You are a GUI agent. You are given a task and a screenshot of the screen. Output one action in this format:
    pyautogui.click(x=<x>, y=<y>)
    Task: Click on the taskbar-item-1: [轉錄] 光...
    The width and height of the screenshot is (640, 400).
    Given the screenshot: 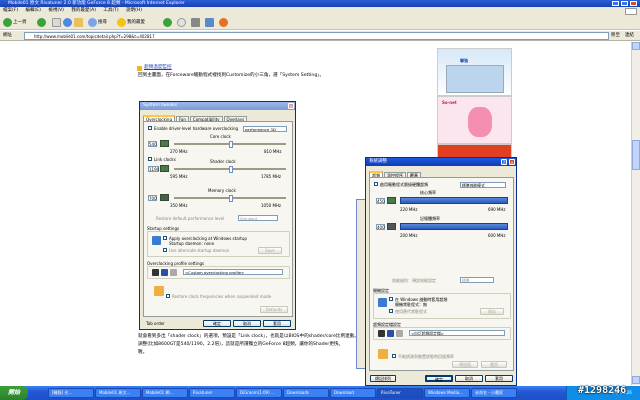 What is the action you would take?
    pyautogui.click(x=71, y=393)
    